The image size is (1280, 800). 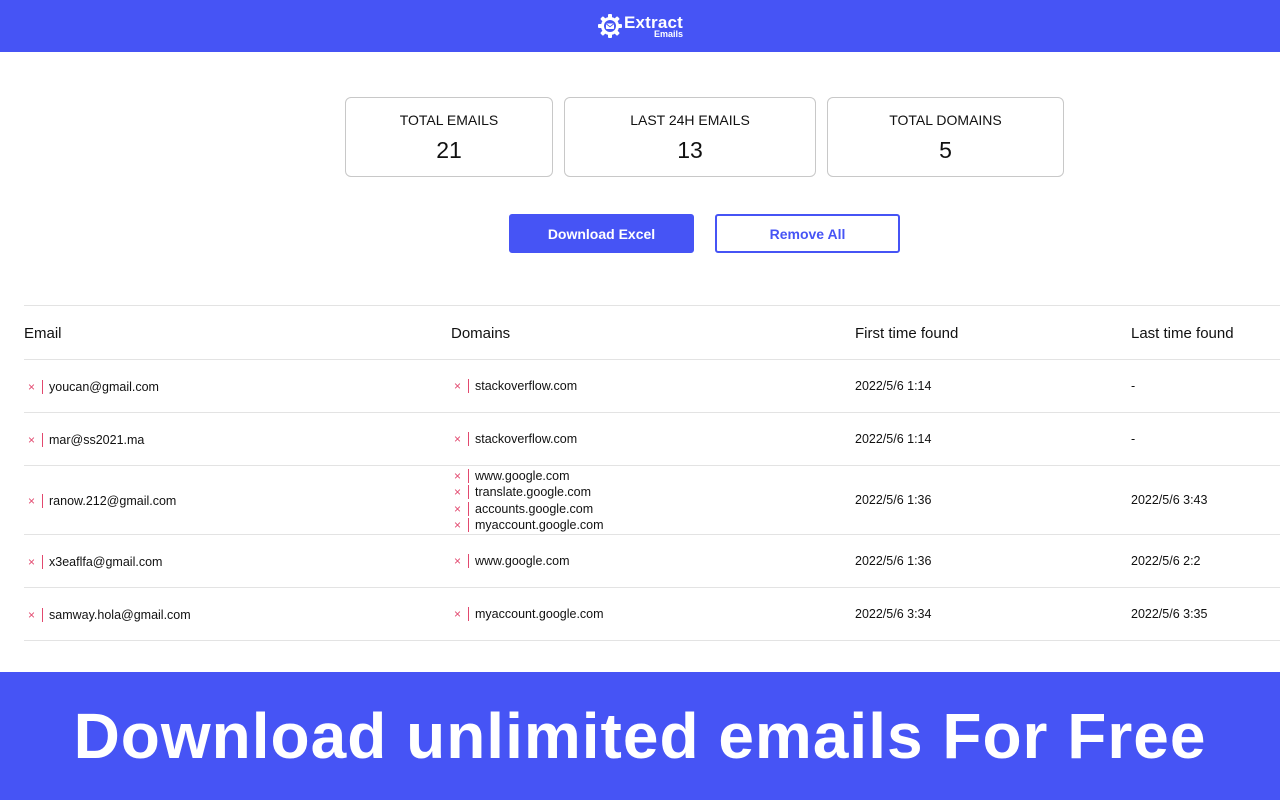 I want to click on gear-email-icon, so click(x=609, y=26).